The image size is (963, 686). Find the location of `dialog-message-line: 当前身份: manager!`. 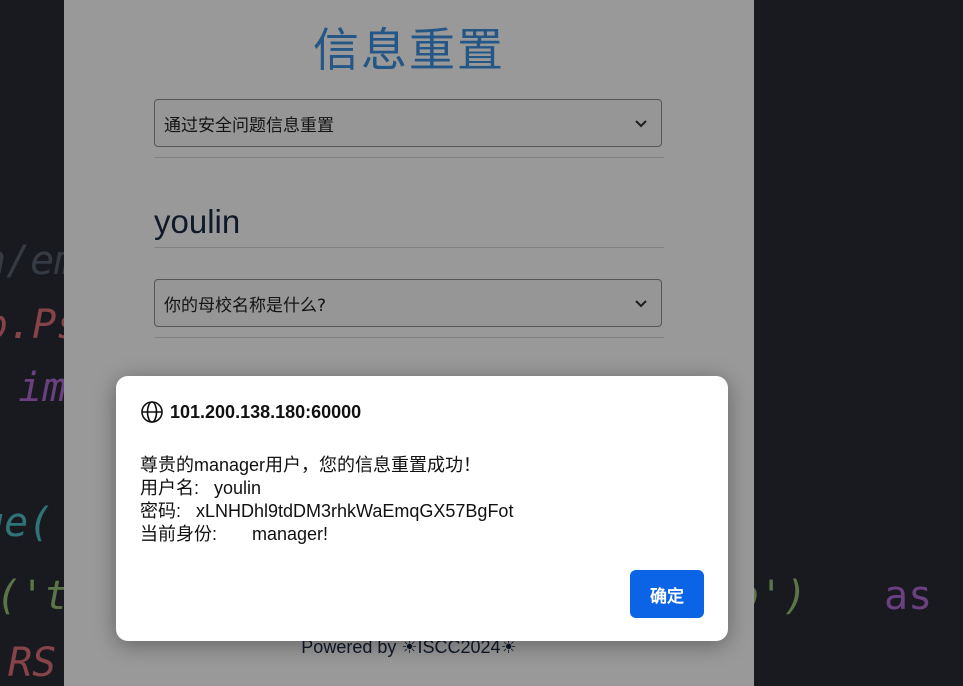

dialog-message-line: 当前身份: manager! is located at coordinates (234, 534).